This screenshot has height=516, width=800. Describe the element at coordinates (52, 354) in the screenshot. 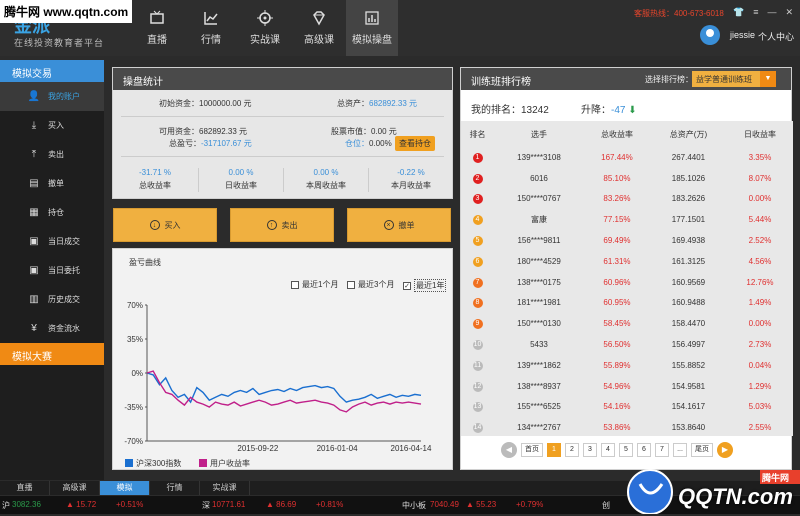

I see `sidebar-section-contest: 模拟大赛` at that location.